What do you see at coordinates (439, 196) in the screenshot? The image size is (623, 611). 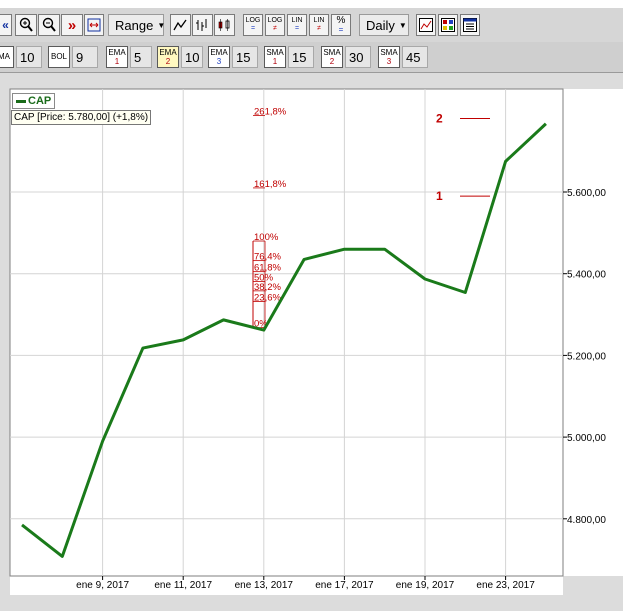 I see `wave-annotation-label: 1` at bounding box center [439, 196].